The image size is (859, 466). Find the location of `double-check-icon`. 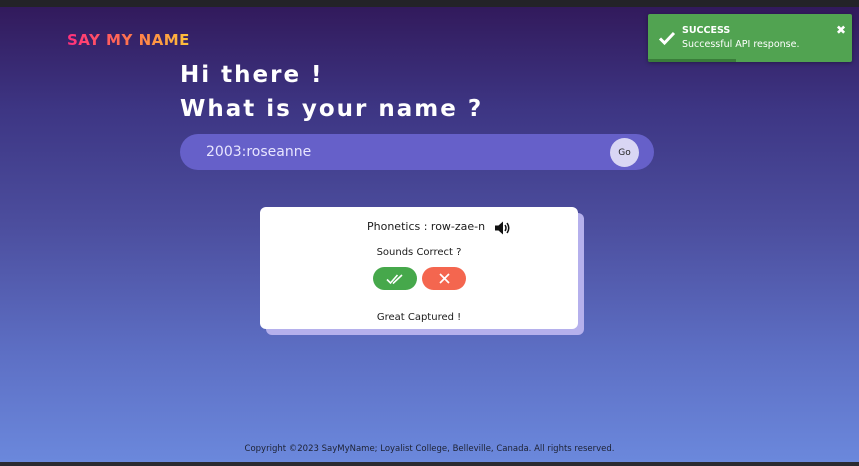

double-check-icon is located at coordinates (394, 278).